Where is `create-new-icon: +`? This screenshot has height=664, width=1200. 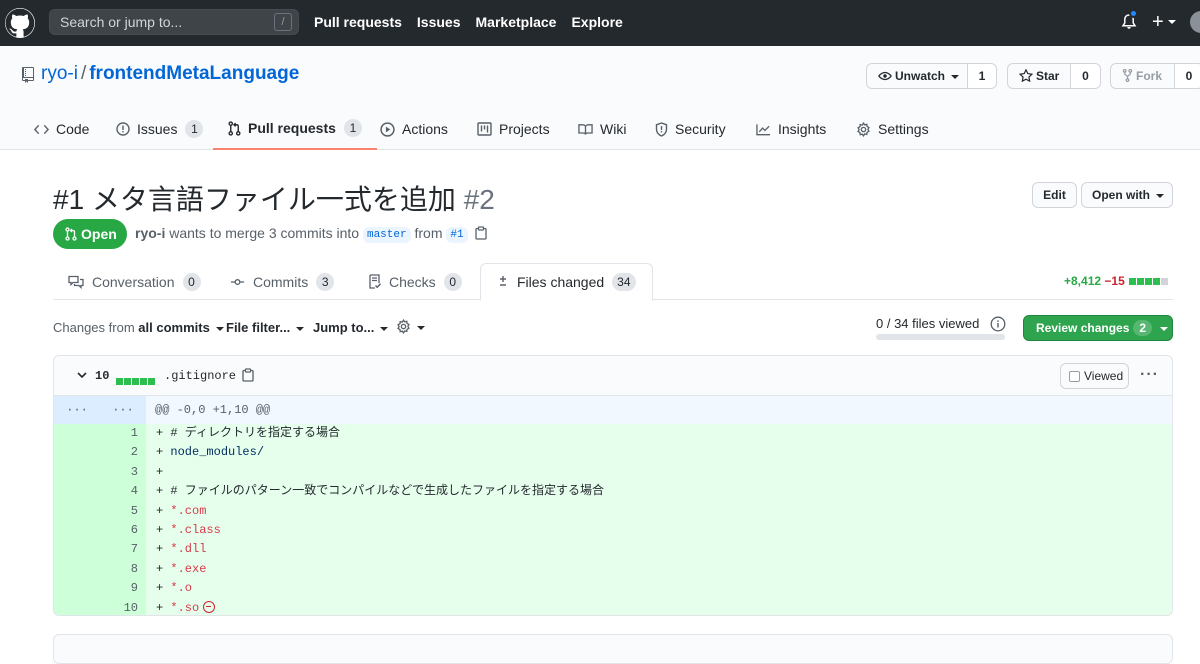 create-new-icon: + is located at coordinates (1158, 22).